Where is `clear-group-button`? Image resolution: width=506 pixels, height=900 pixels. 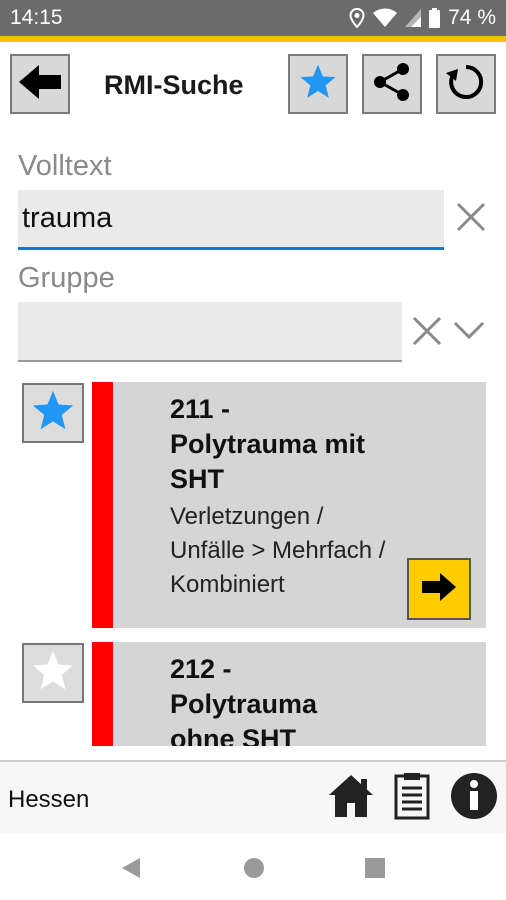 clear-group-button is located at coordinates (427, 333).